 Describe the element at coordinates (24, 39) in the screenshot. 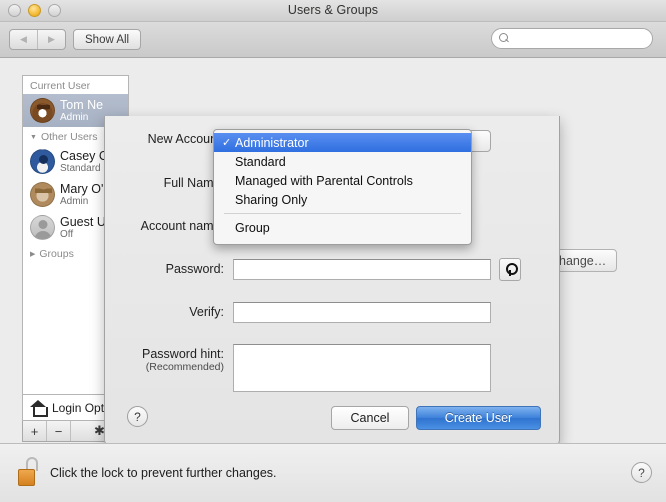

I see `back-button: ◀` at that location.